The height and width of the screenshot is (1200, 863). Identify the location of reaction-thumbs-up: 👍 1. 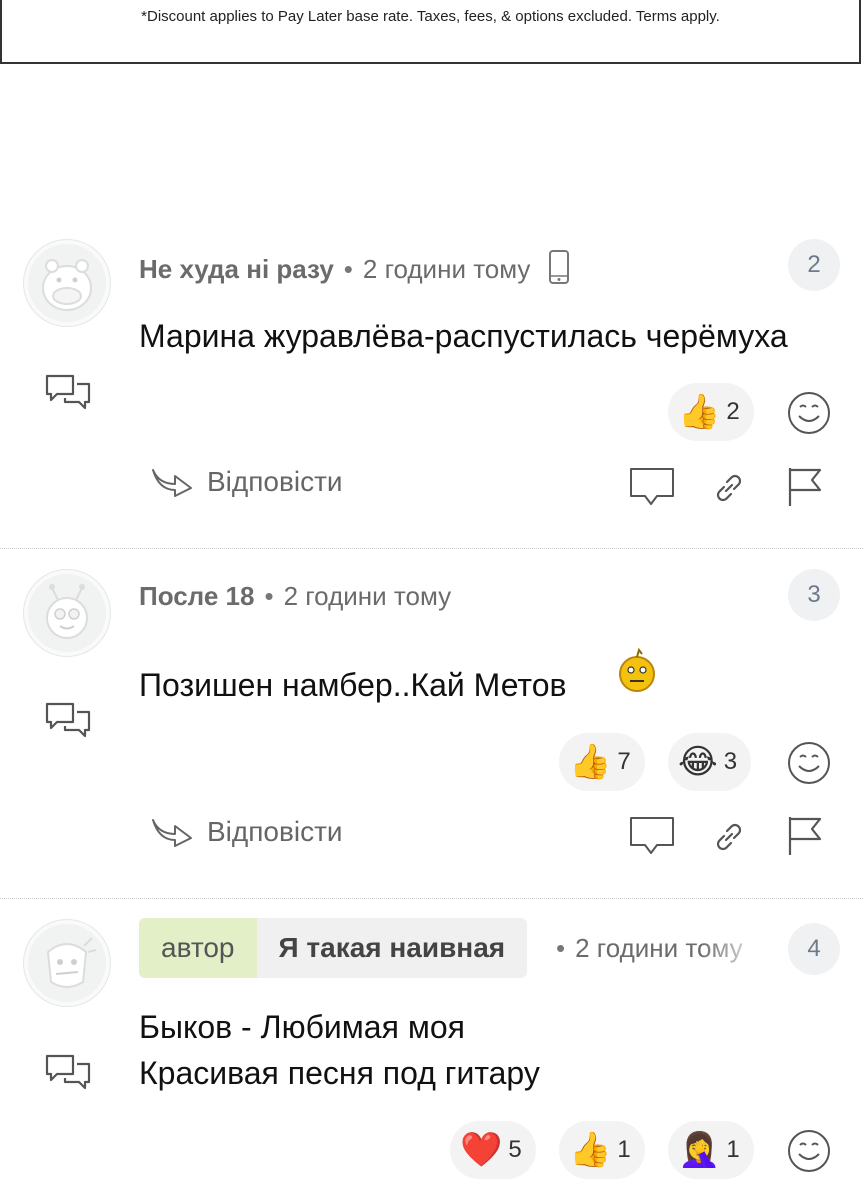
(602, 1150).